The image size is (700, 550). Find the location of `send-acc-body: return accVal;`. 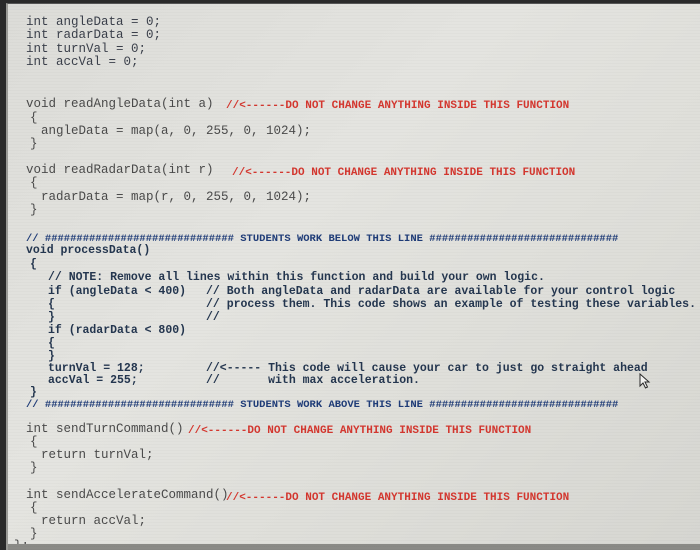

send-acc-body: return accVal; is located at coordinates (94, 521).